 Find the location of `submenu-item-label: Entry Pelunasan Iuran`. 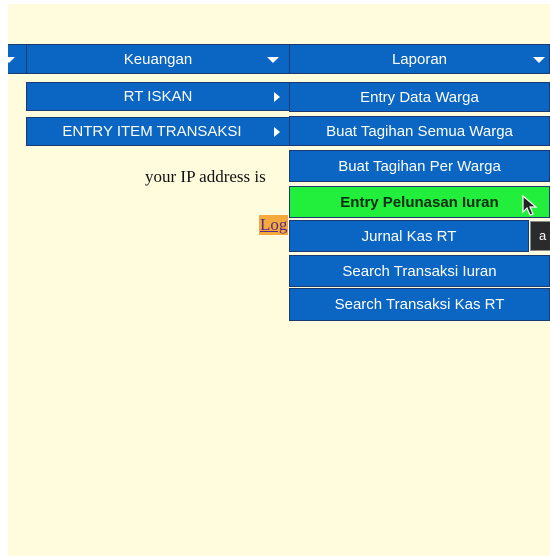

submenu-item-label: Entry Pelunasan Iuran is located at coordinates (419, 202).